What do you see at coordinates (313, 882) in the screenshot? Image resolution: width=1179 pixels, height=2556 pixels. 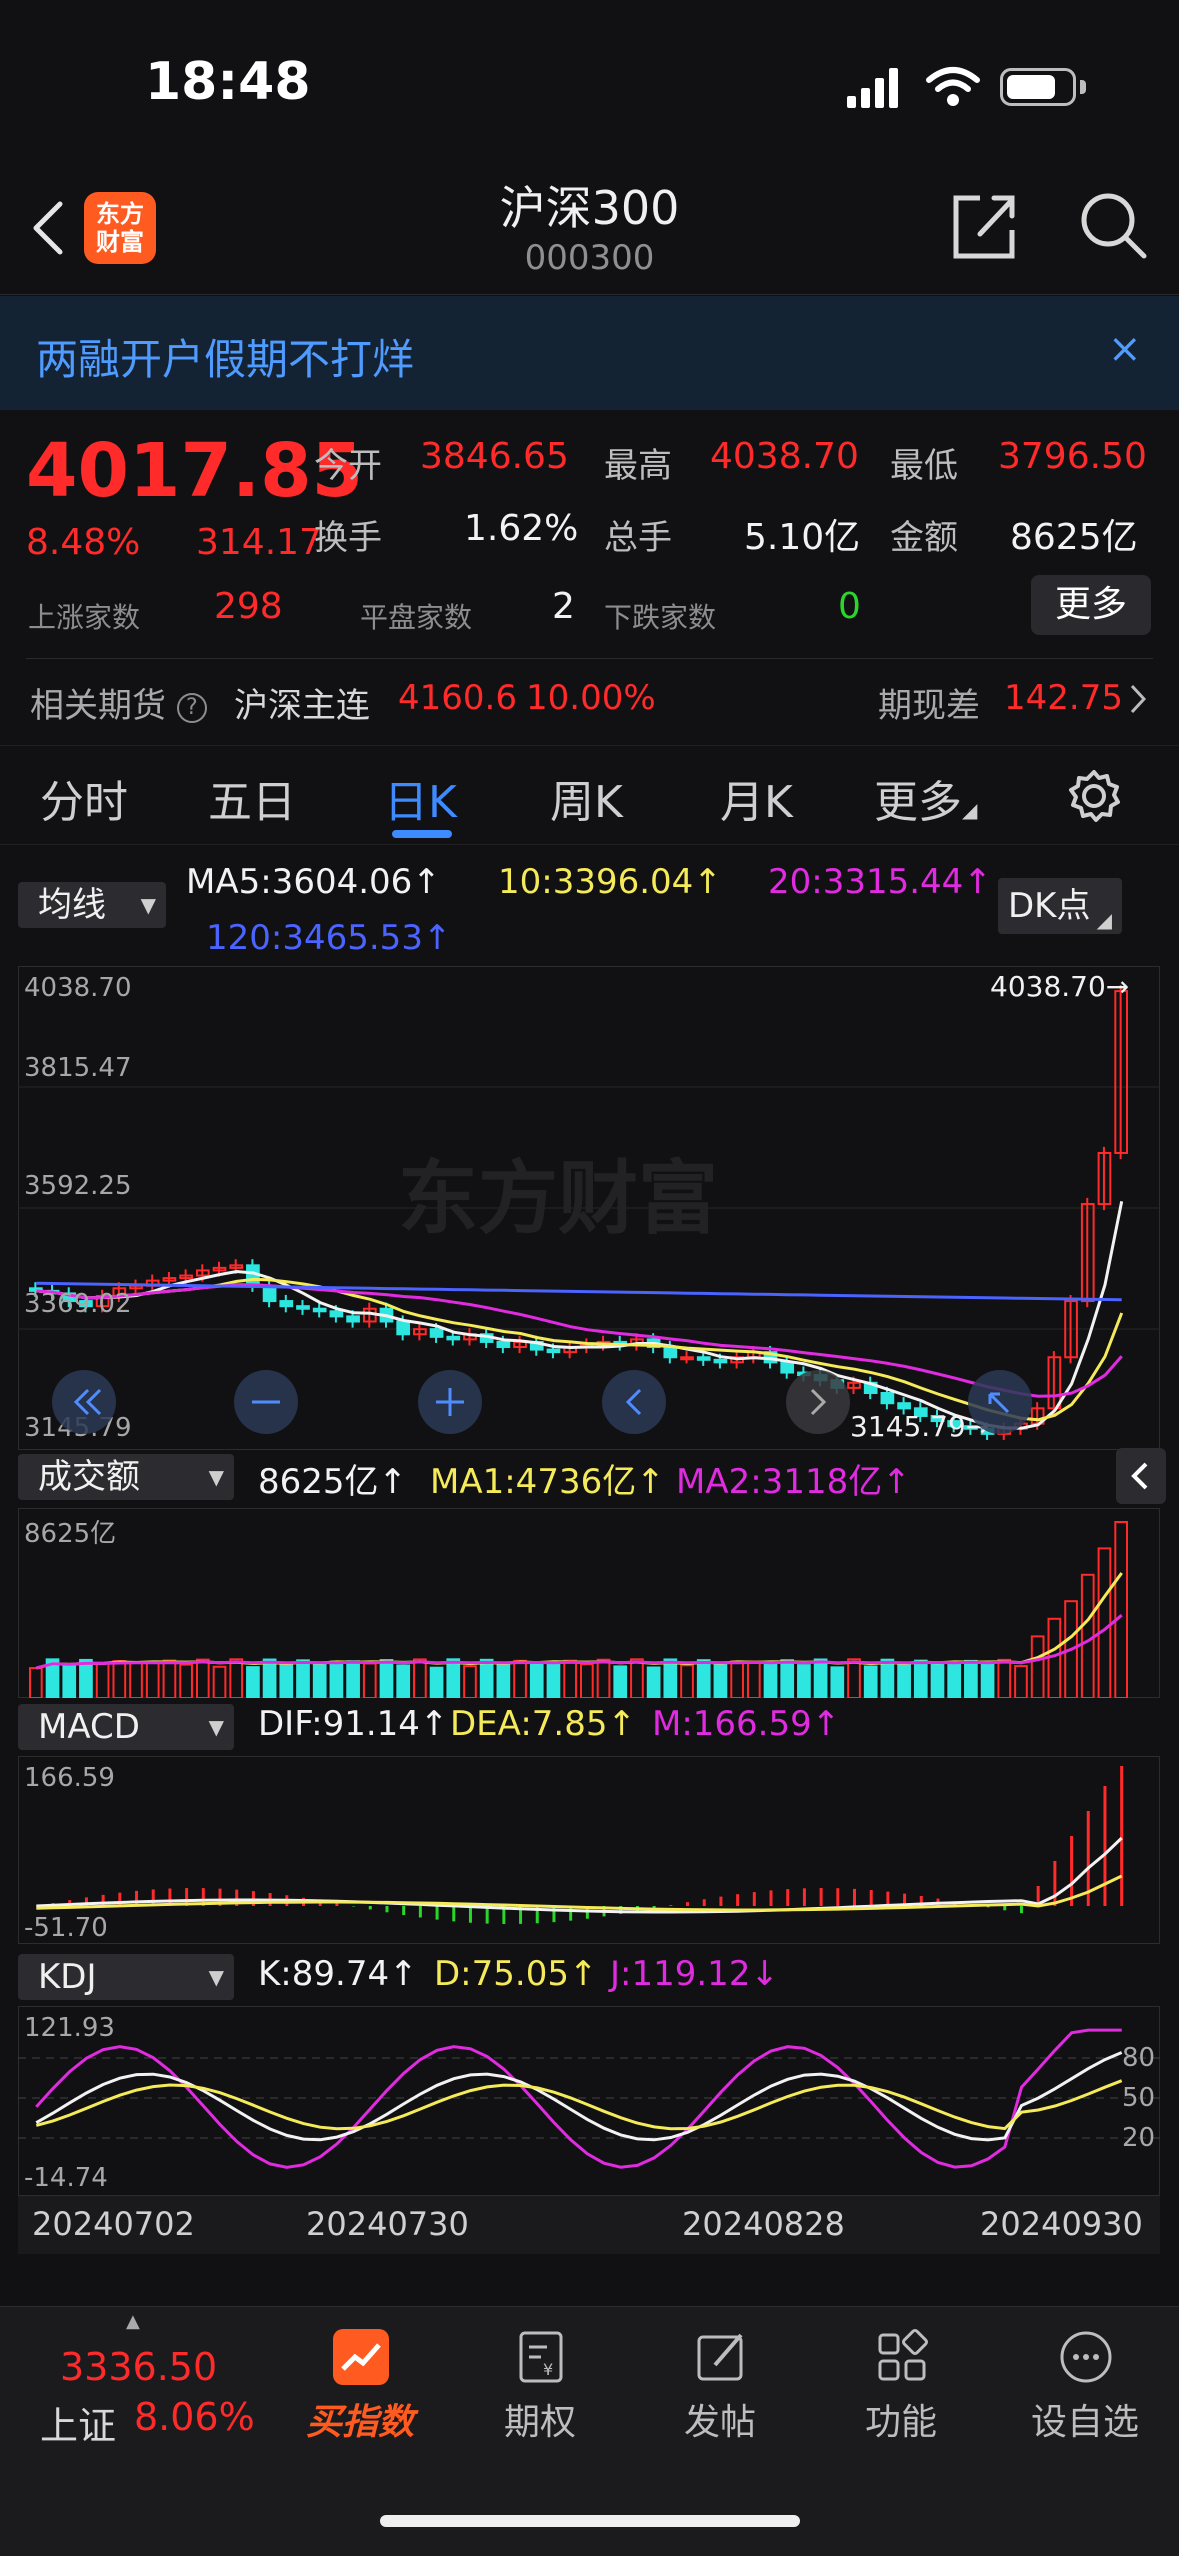 I see `ma5-value: MA5:3604.06↑` at bounding box center [313, 882].